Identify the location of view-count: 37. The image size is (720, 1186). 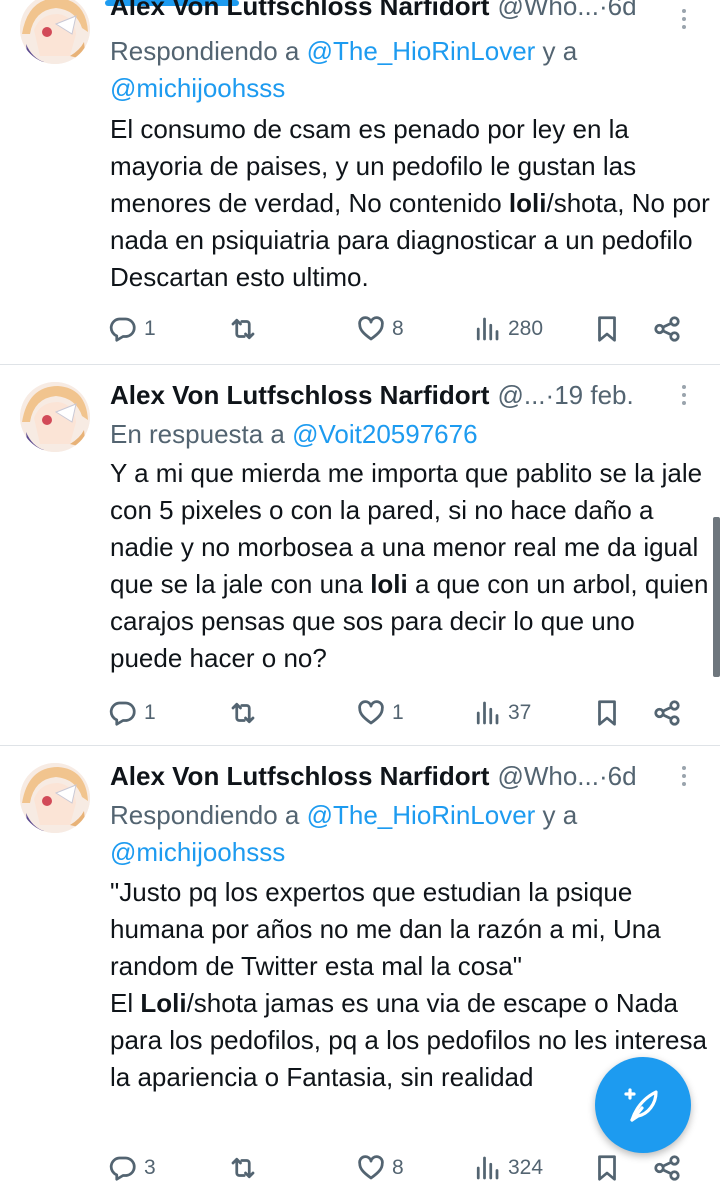
(520, 712).